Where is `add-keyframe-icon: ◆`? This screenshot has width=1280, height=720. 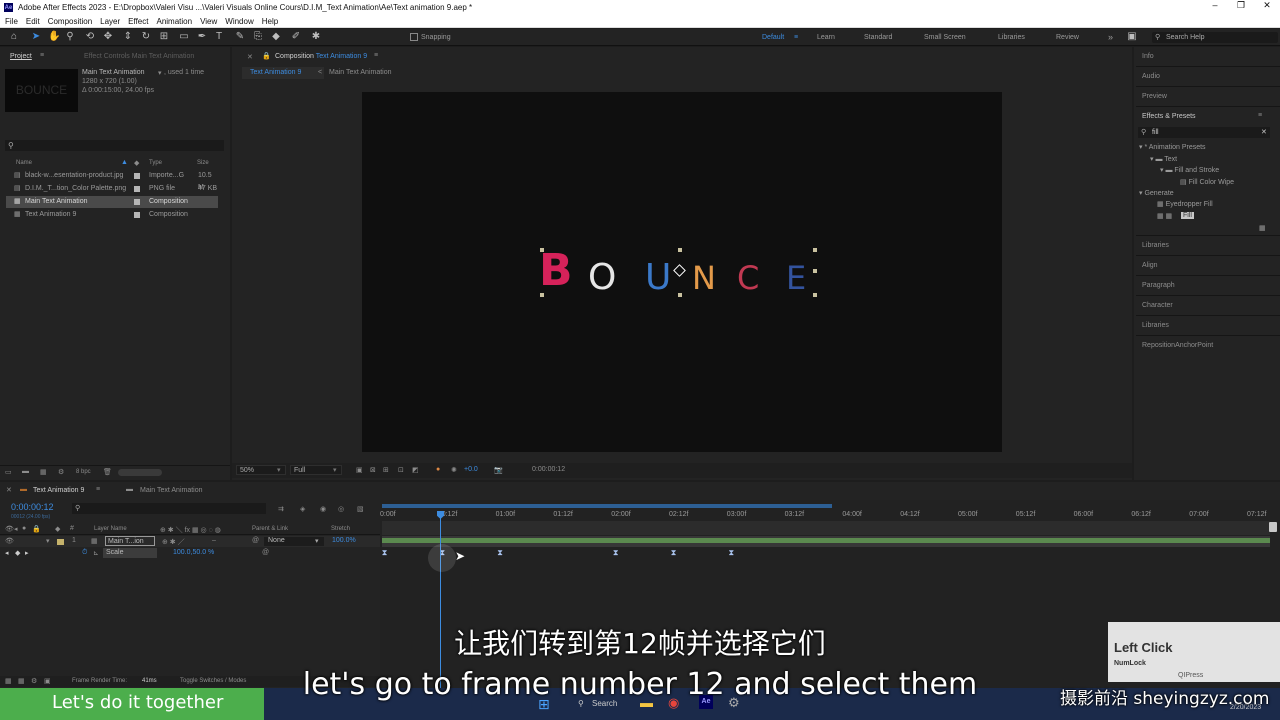
add-keyframe-icon: ◆ is located at coordinates (17, 553).